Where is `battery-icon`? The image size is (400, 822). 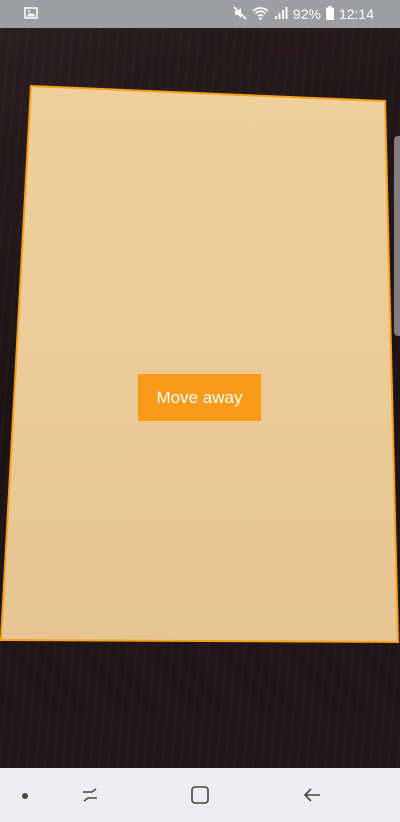
battery-icon is located at coordinates (329, 14).